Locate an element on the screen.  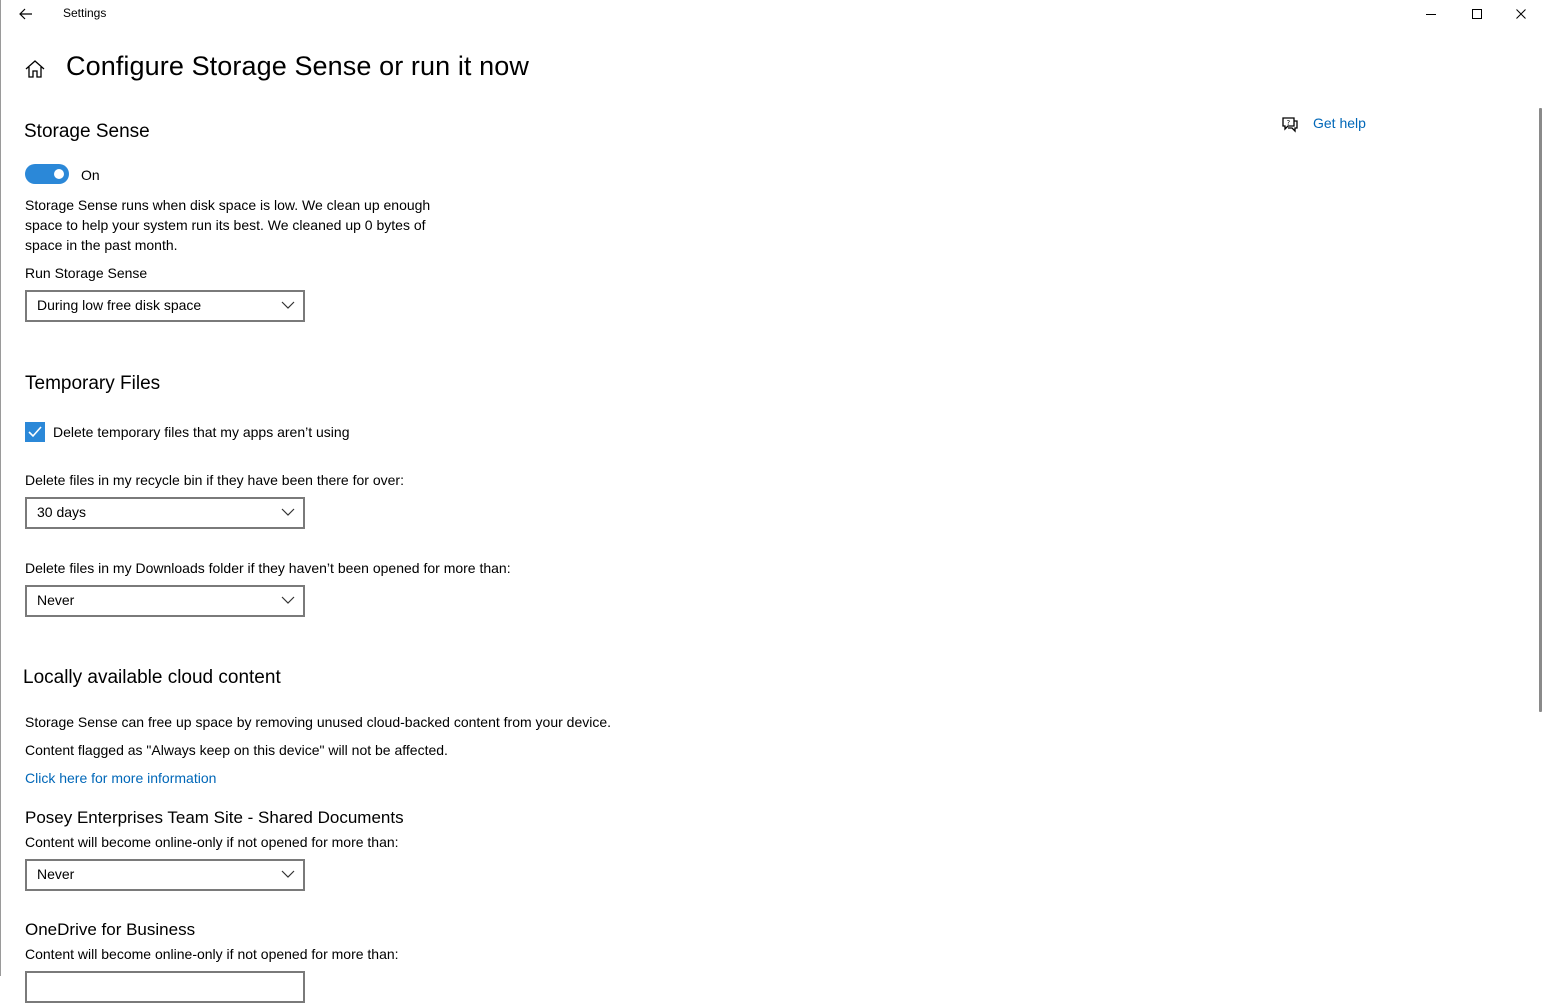
storage-sense-heading: Storage Sense is located at coordinates (87, 131).